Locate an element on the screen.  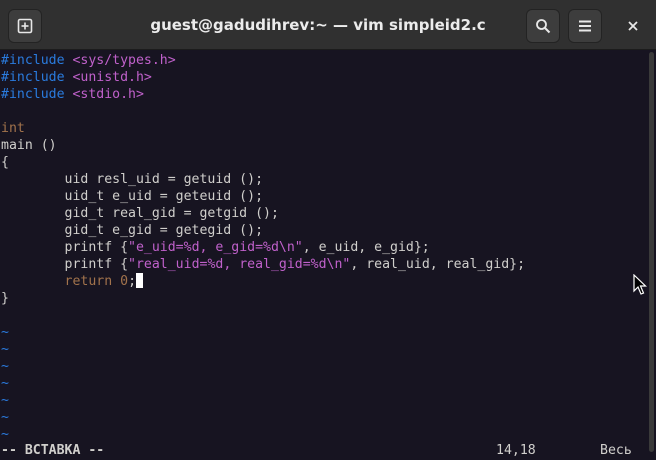
window-titlebar: guest@gadudihrev:~ — vim simpleid2.c is located at coordinates (328, 25).